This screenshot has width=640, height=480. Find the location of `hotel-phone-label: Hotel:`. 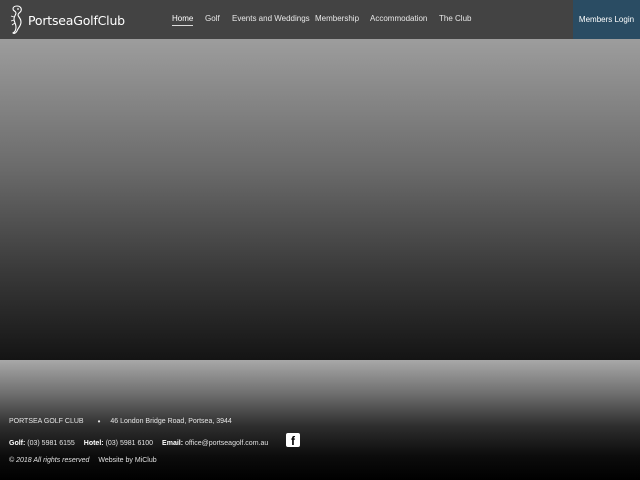

hotel-phone-label: Hotel: is located at coordinates (93, 443).